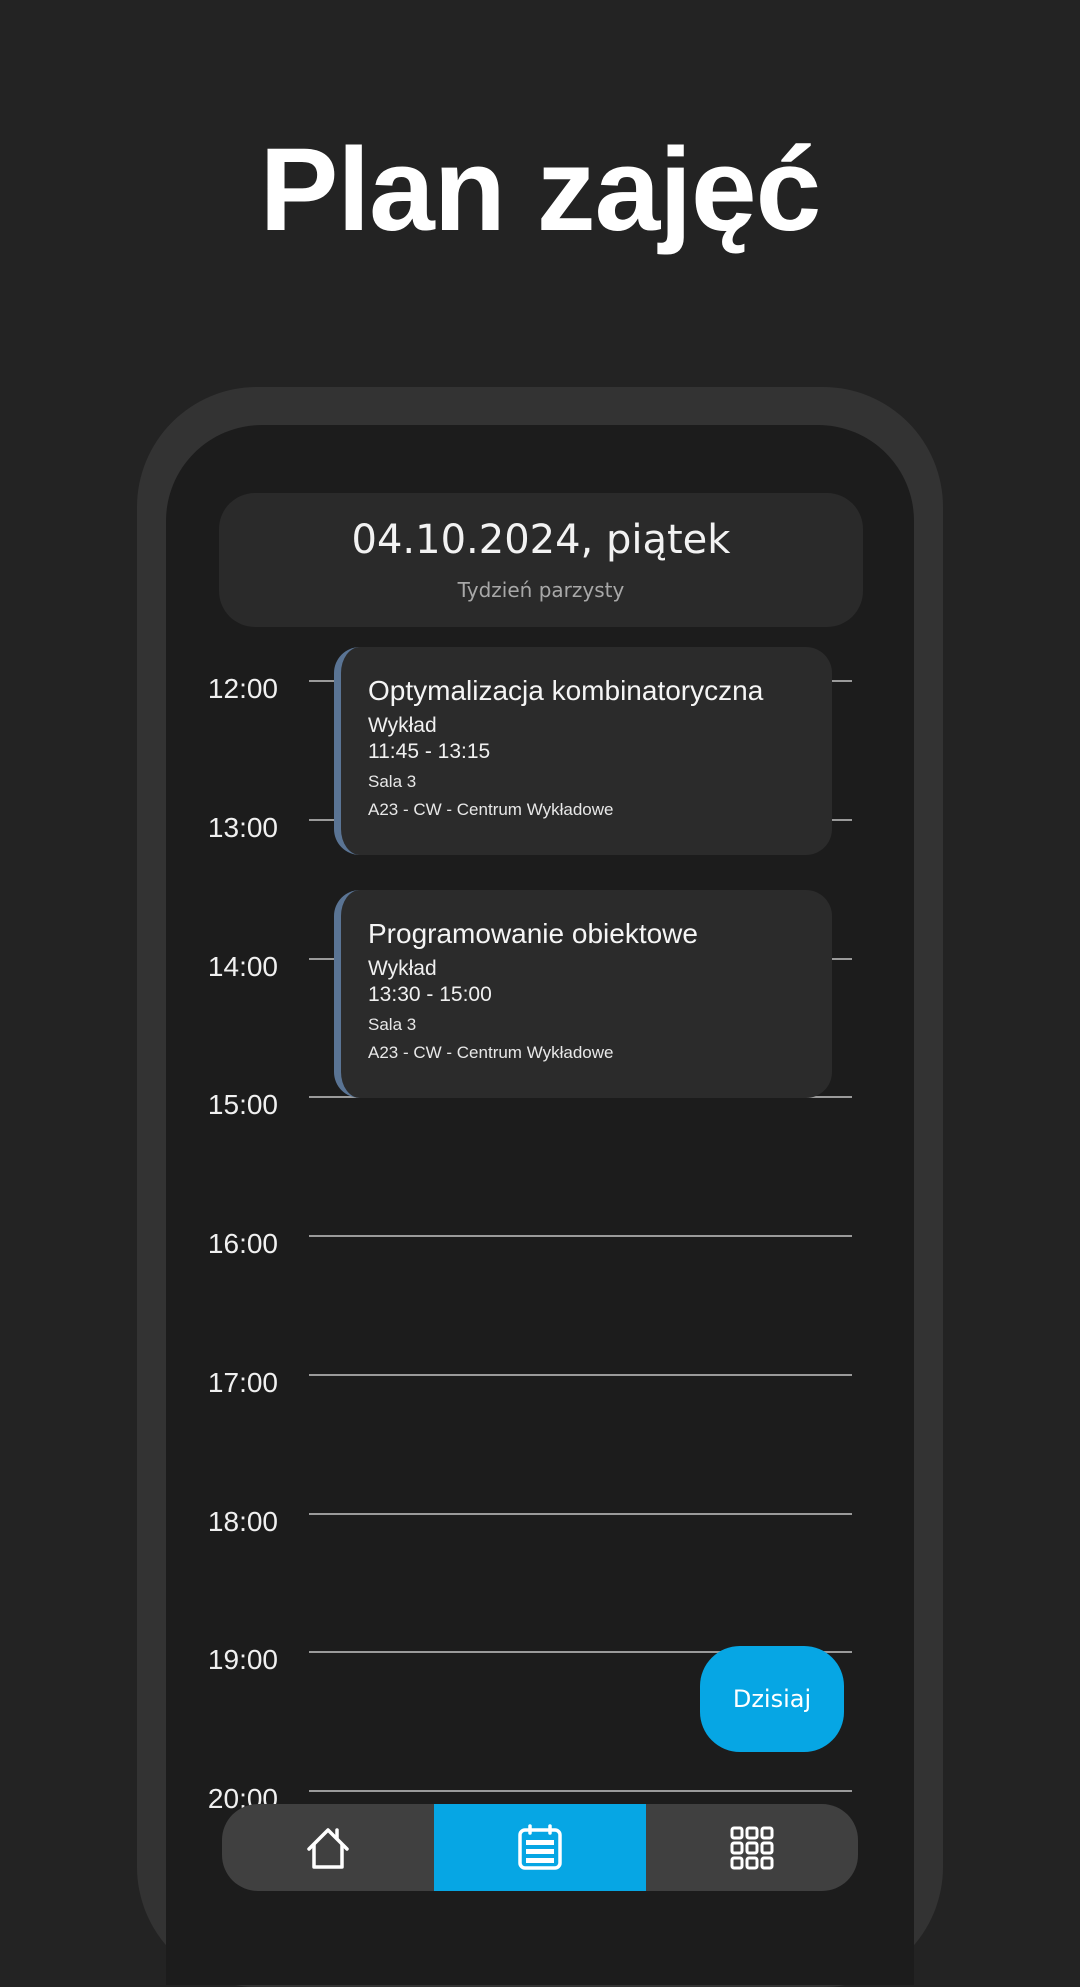 The height and width of the screenshot is (1987, 1080). I want to click on hour-label: 13:00, so click(242, 827).